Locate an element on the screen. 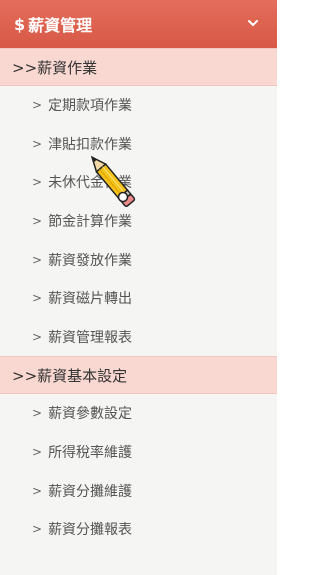  menu-item-label: 定期款項作業 is located at coordinates (90, 106).